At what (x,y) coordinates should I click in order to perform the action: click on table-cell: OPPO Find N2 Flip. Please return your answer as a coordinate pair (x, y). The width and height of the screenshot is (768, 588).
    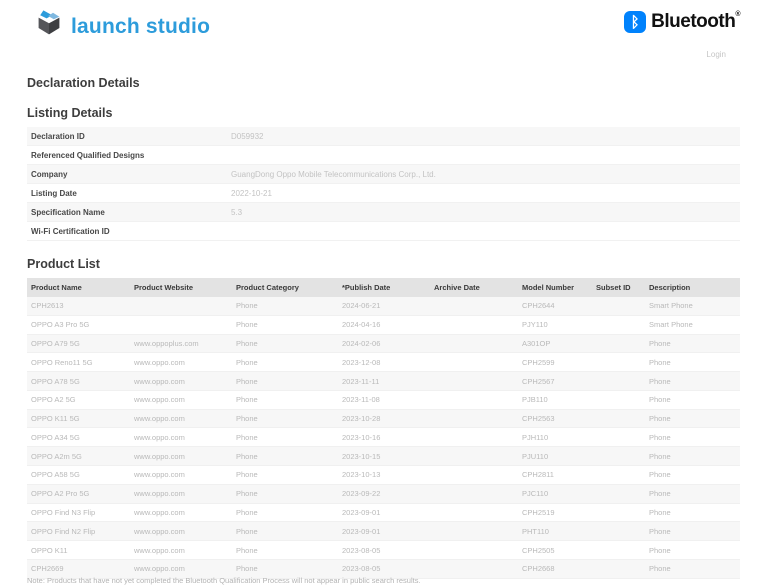
    Looking at the image, I should click on (63, 531).